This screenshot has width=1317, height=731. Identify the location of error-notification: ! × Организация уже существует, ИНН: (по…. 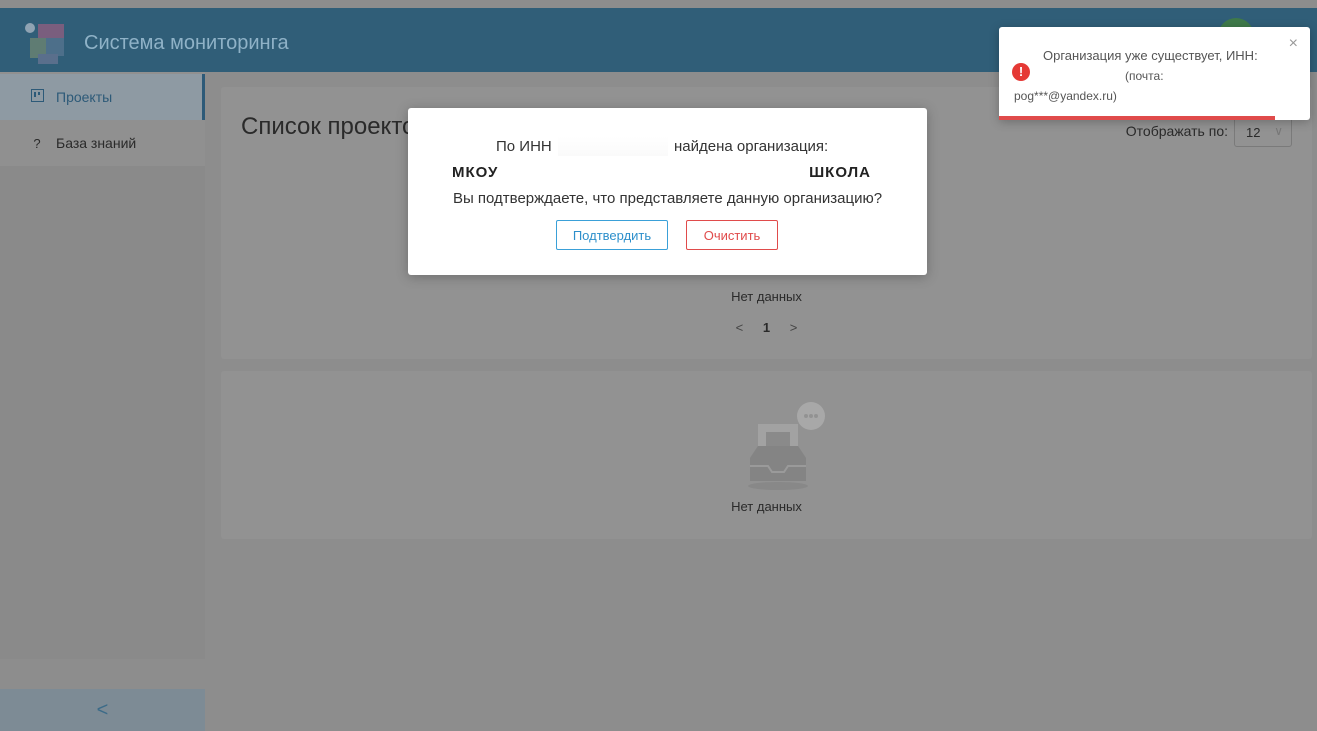
(1154, 73).